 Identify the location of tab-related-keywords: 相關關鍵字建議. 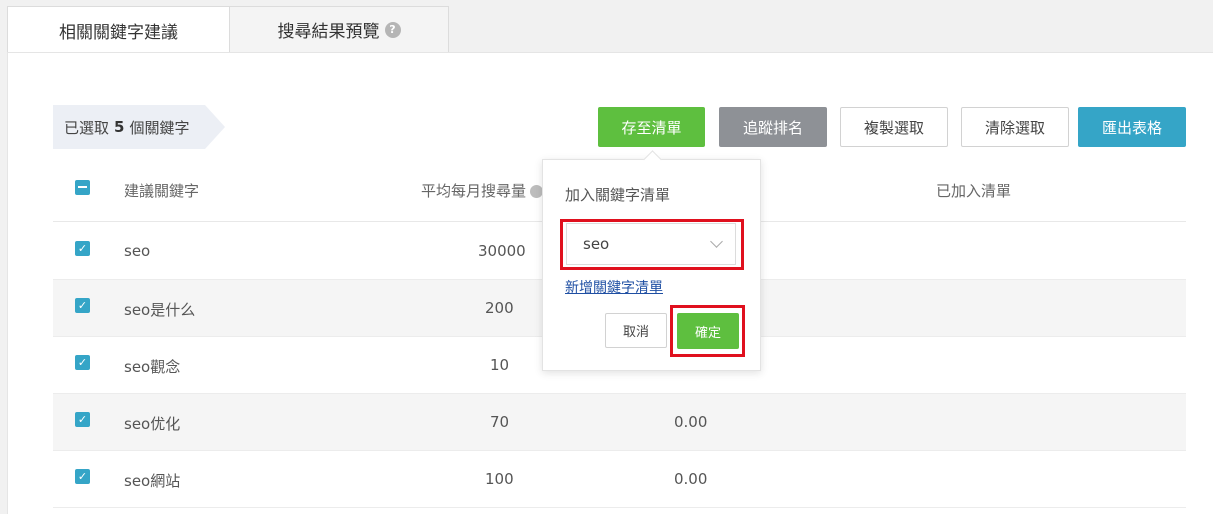
(118, 29).